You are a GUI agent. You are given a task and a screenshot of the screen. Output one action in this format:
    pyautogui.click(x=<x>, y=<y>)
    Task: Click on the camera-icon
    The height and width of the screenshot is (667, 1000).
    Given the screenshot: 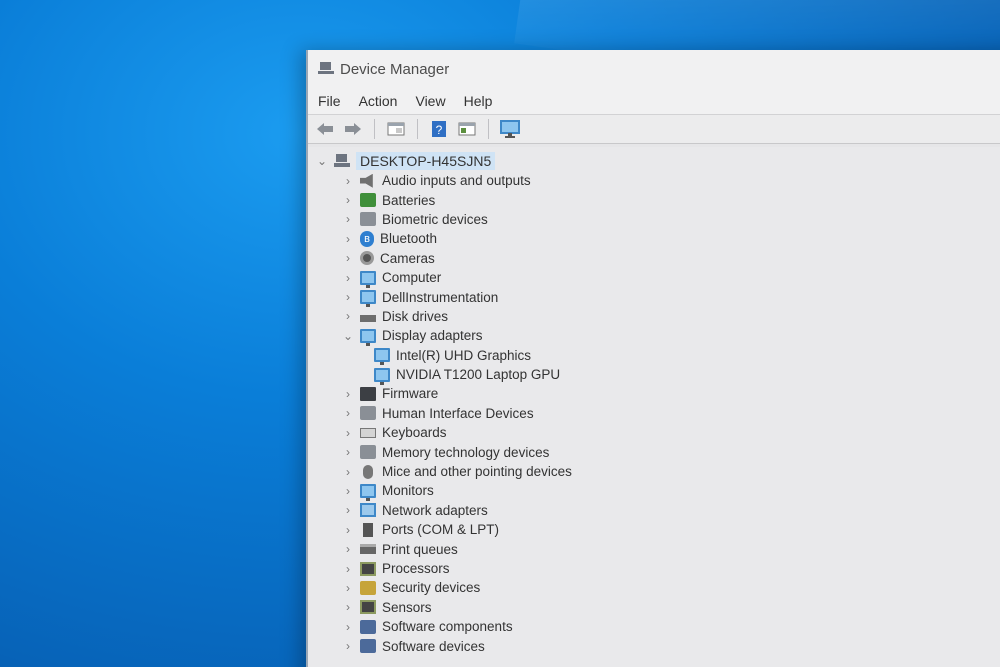 What is the action you would take?
    pyautogui.click(x=367, y=258)
    